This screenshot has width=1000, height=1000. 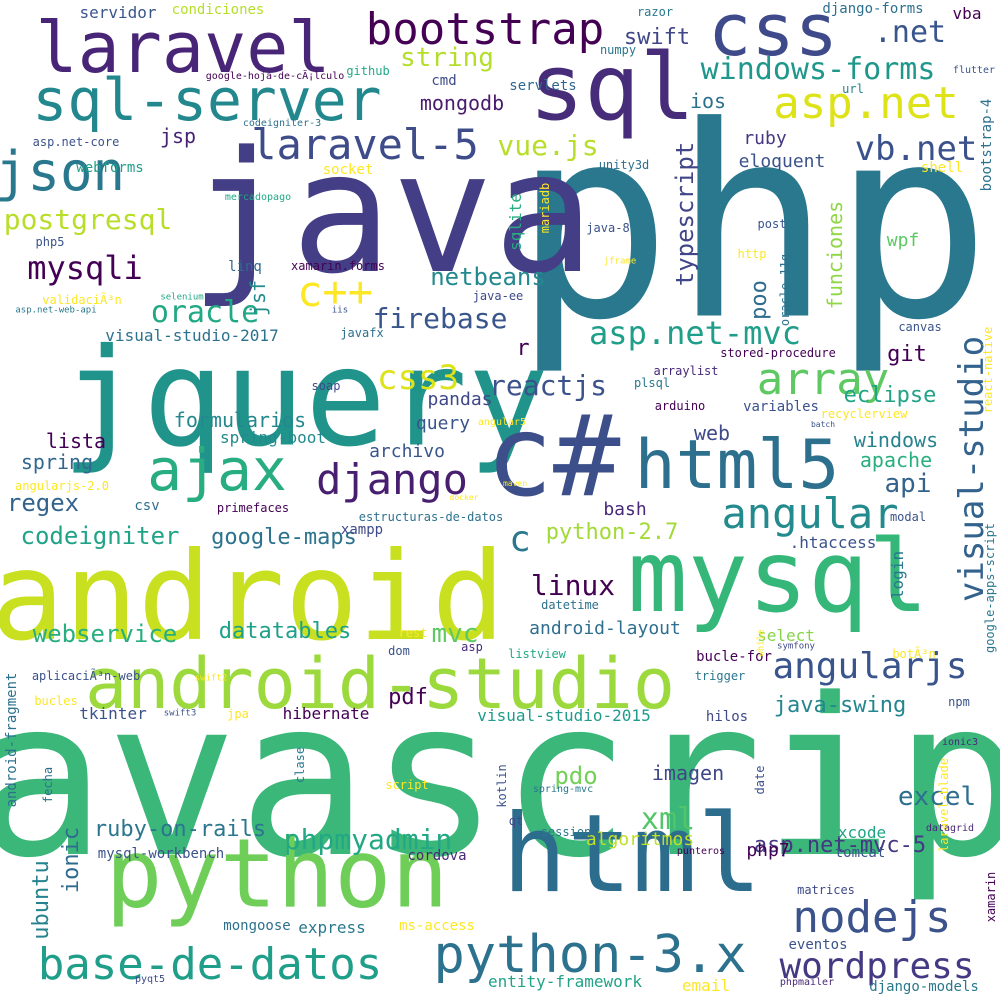 I want to click on cloud-word: spring-mvc, so click(x=563, y=789).